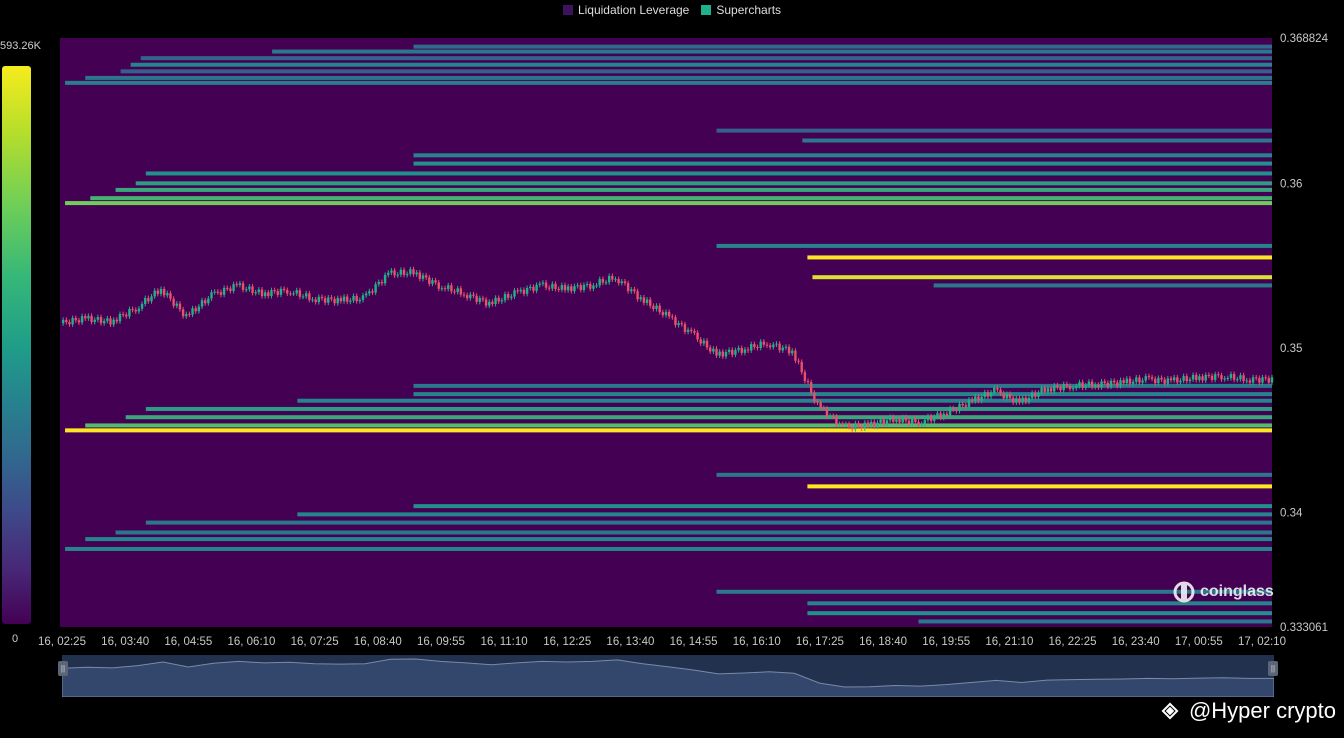 Image resolution: width=1344 pixels, height=738 pixels. I want to click on color-scale-bar, so click(16, 345).